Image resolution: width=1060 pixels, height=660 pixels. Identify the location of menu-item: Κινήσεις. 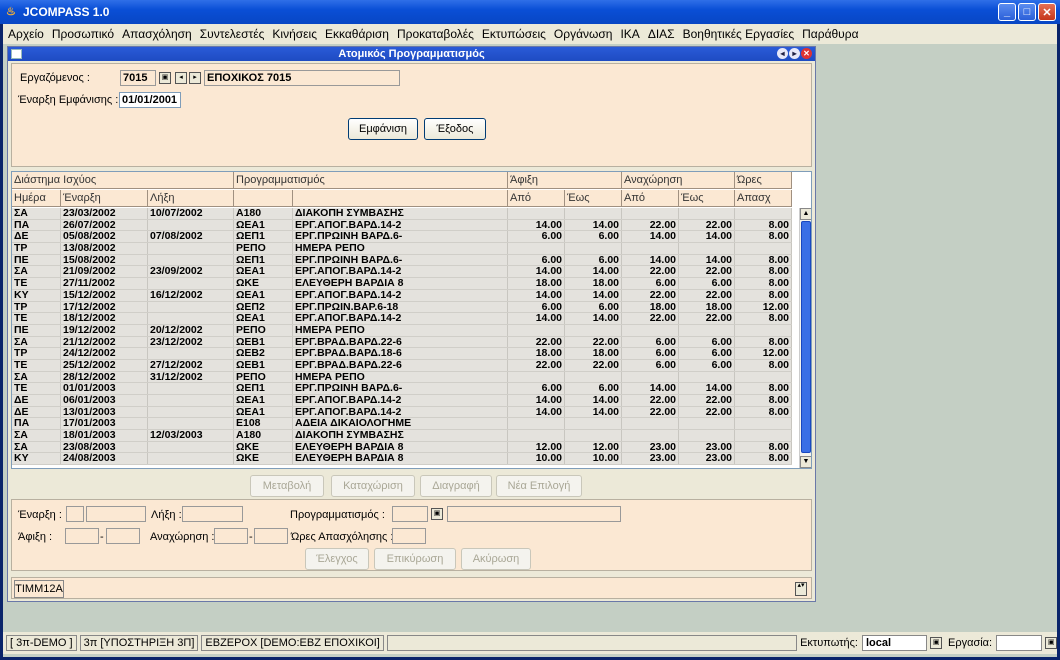
(294, 34).